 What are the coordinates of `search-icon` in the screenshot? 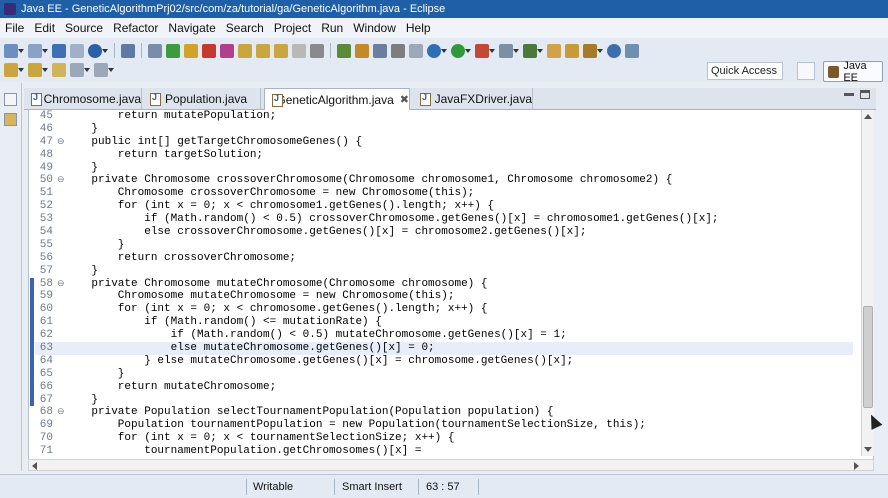 It's located at (593, 51).